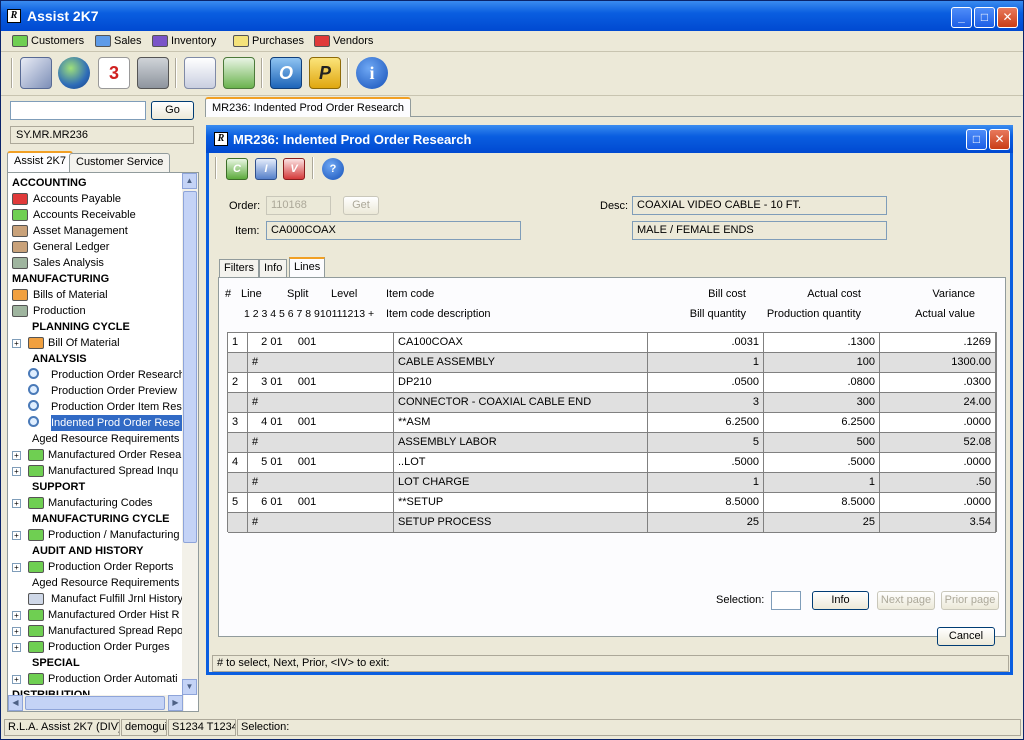  Describe the element at coordinates (298, 205) in the screenshot. I see `order-field: 110168` at that location.